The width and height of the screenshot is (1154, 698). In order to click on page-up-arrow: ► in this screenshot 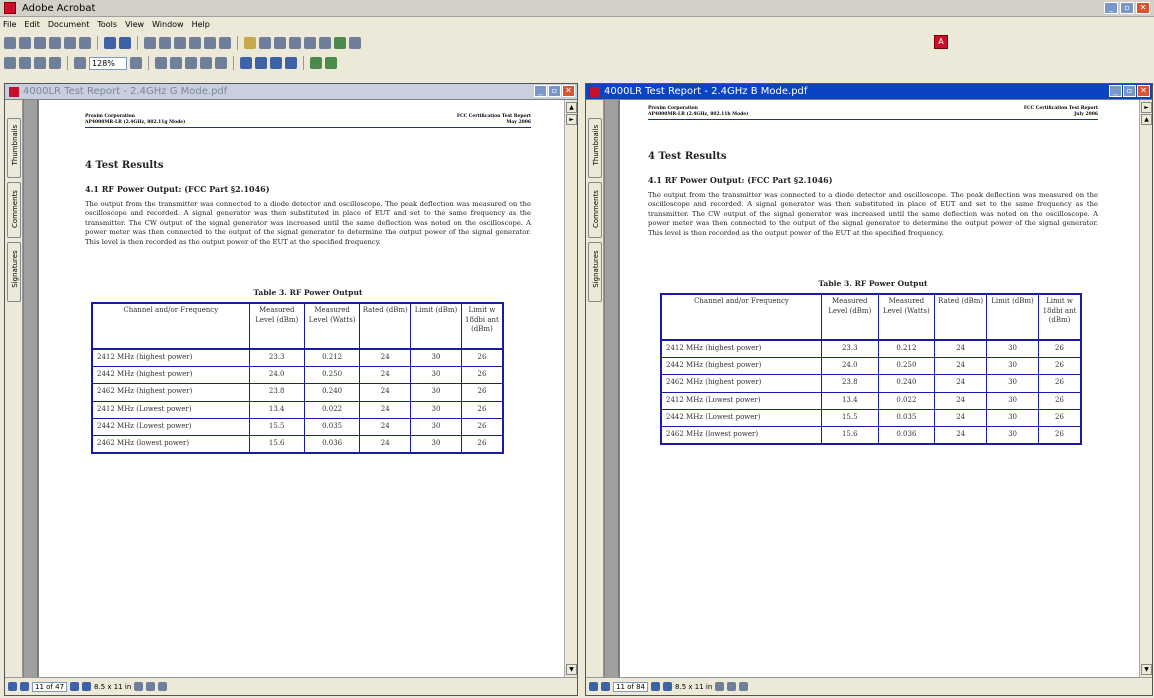, I will do `click(1146, 107)`.